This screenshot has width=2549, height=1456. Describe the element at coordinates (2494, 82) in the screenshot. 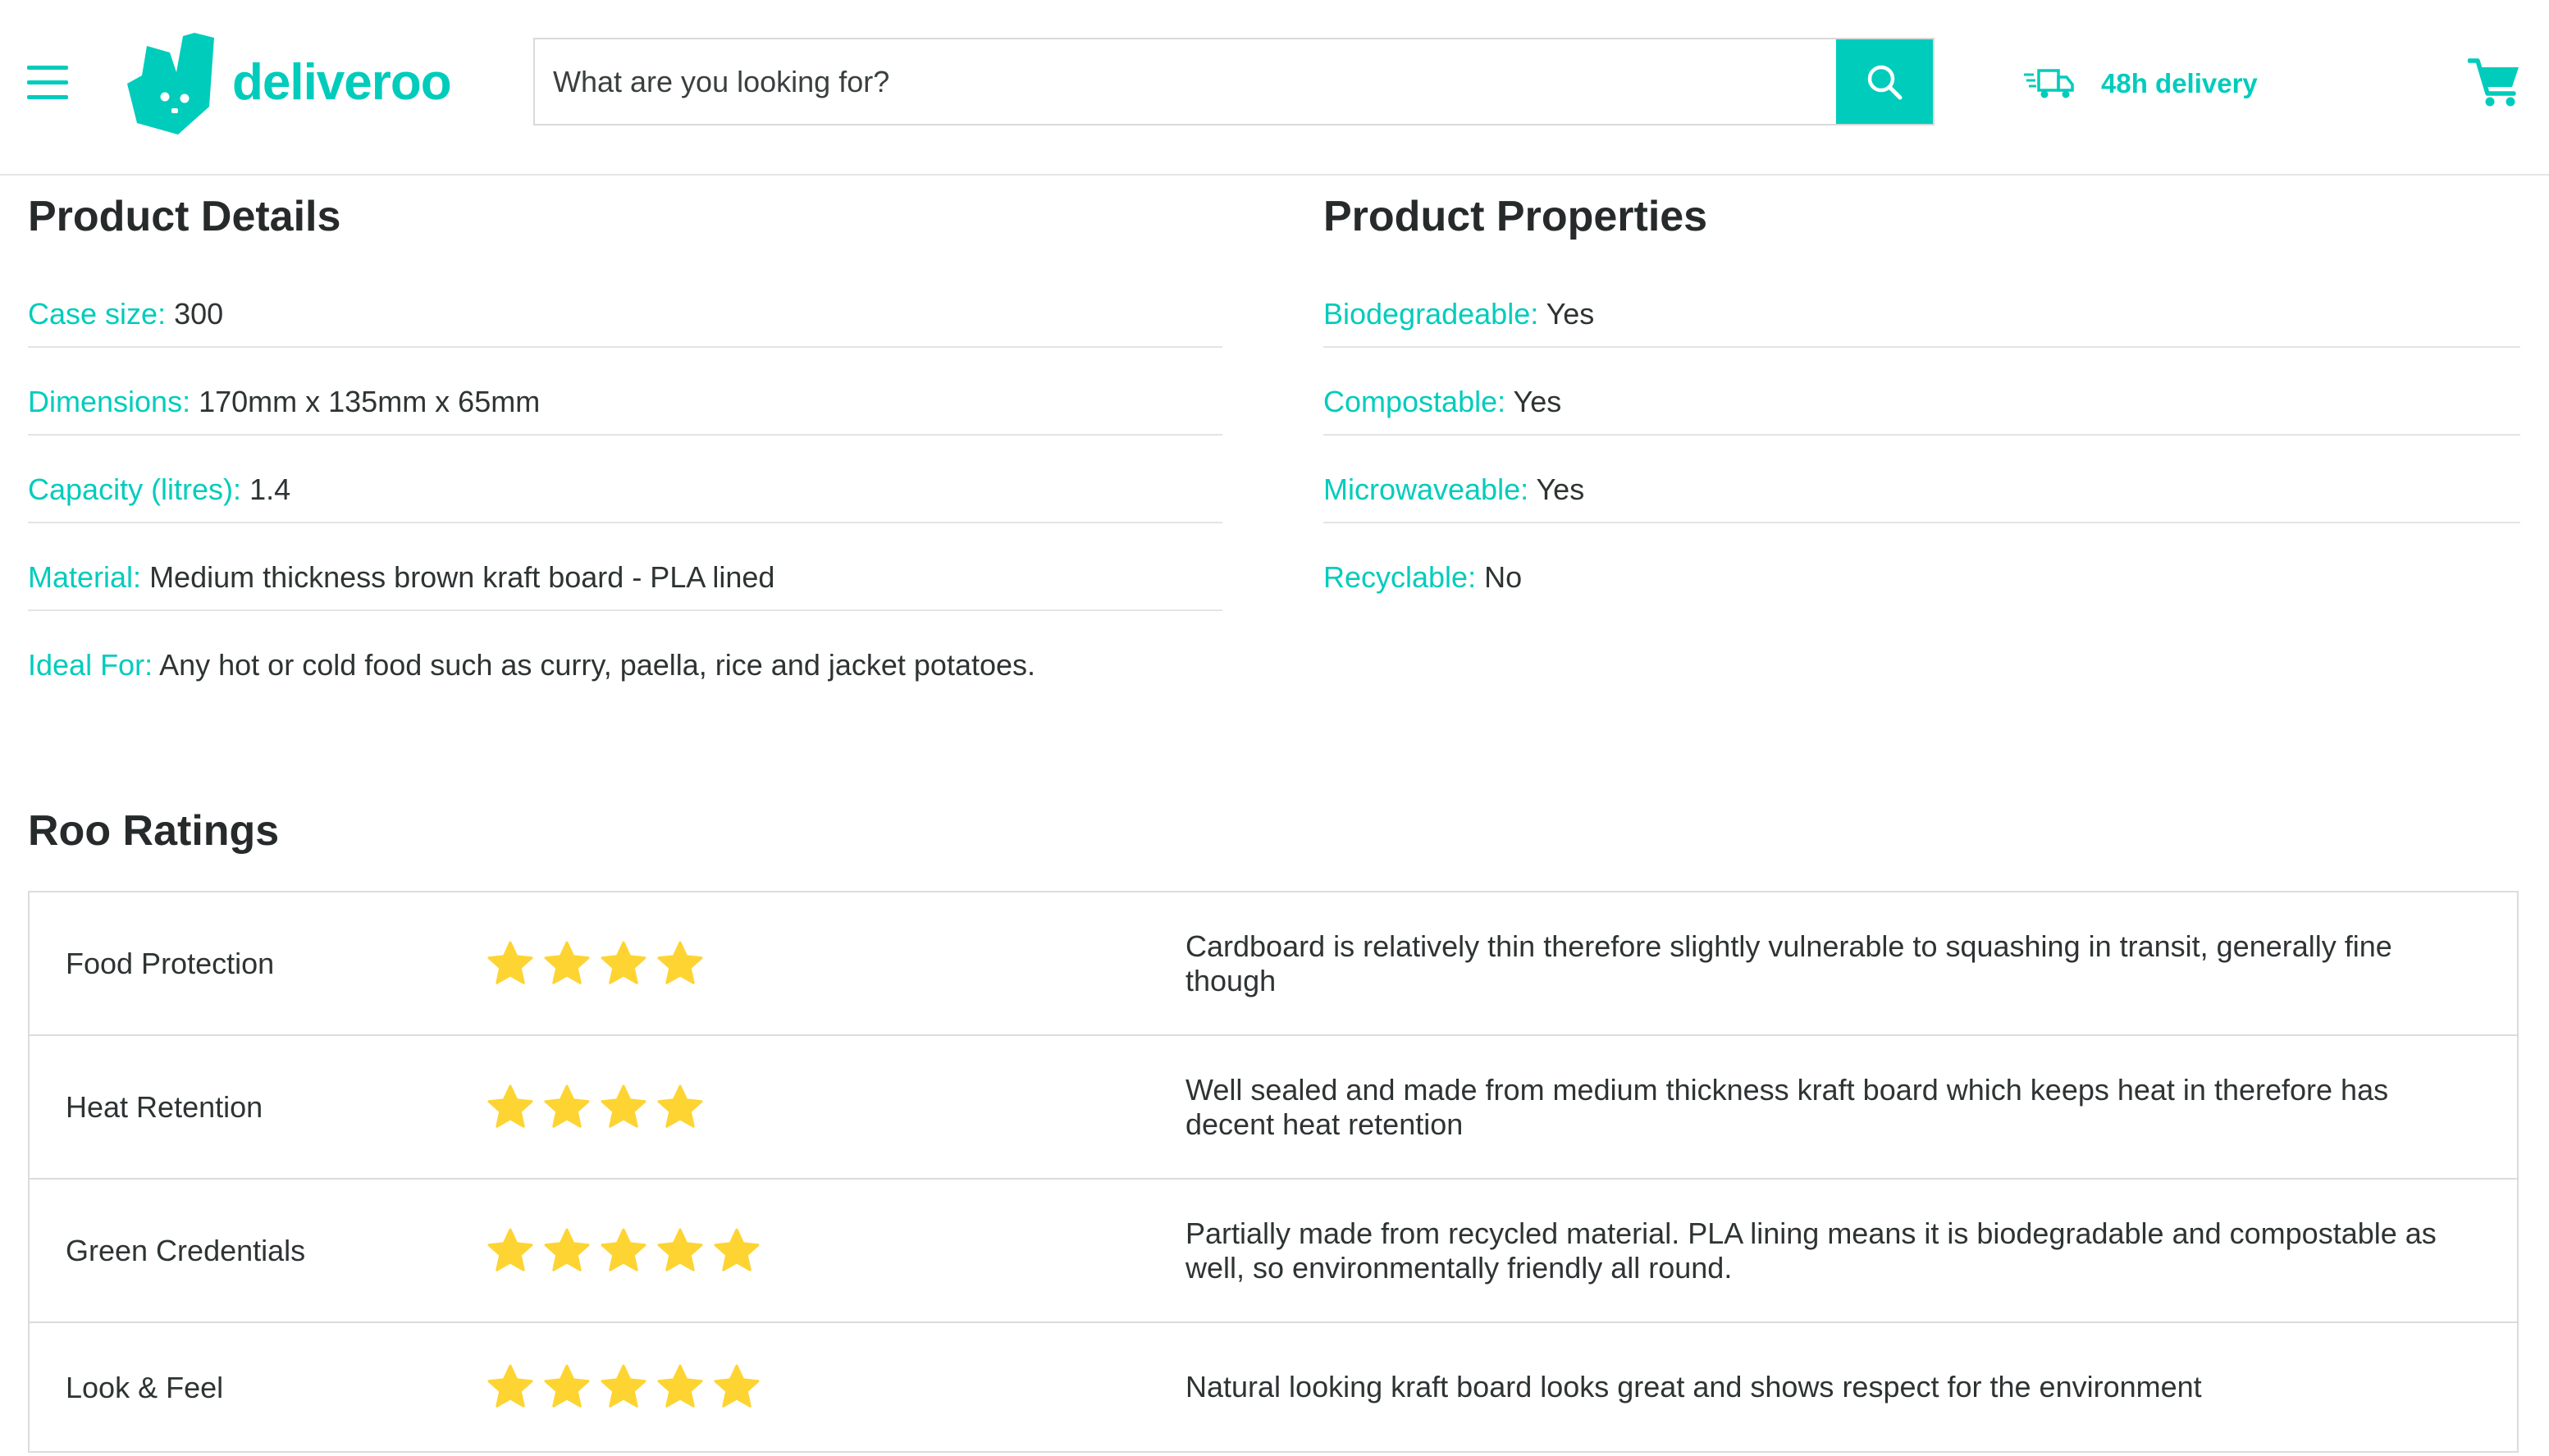

I see `cart-icon` at that location.